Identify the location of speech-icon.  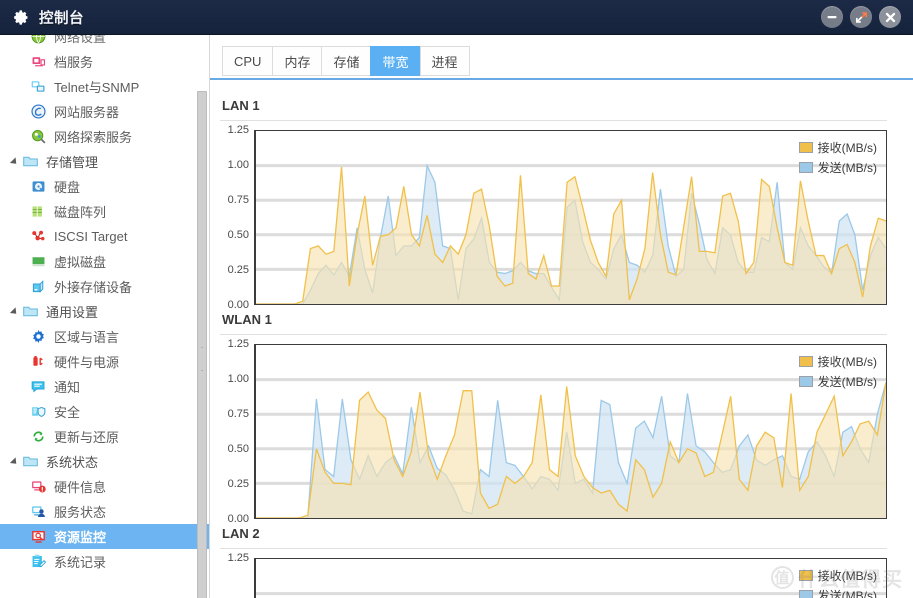
(38, 387).